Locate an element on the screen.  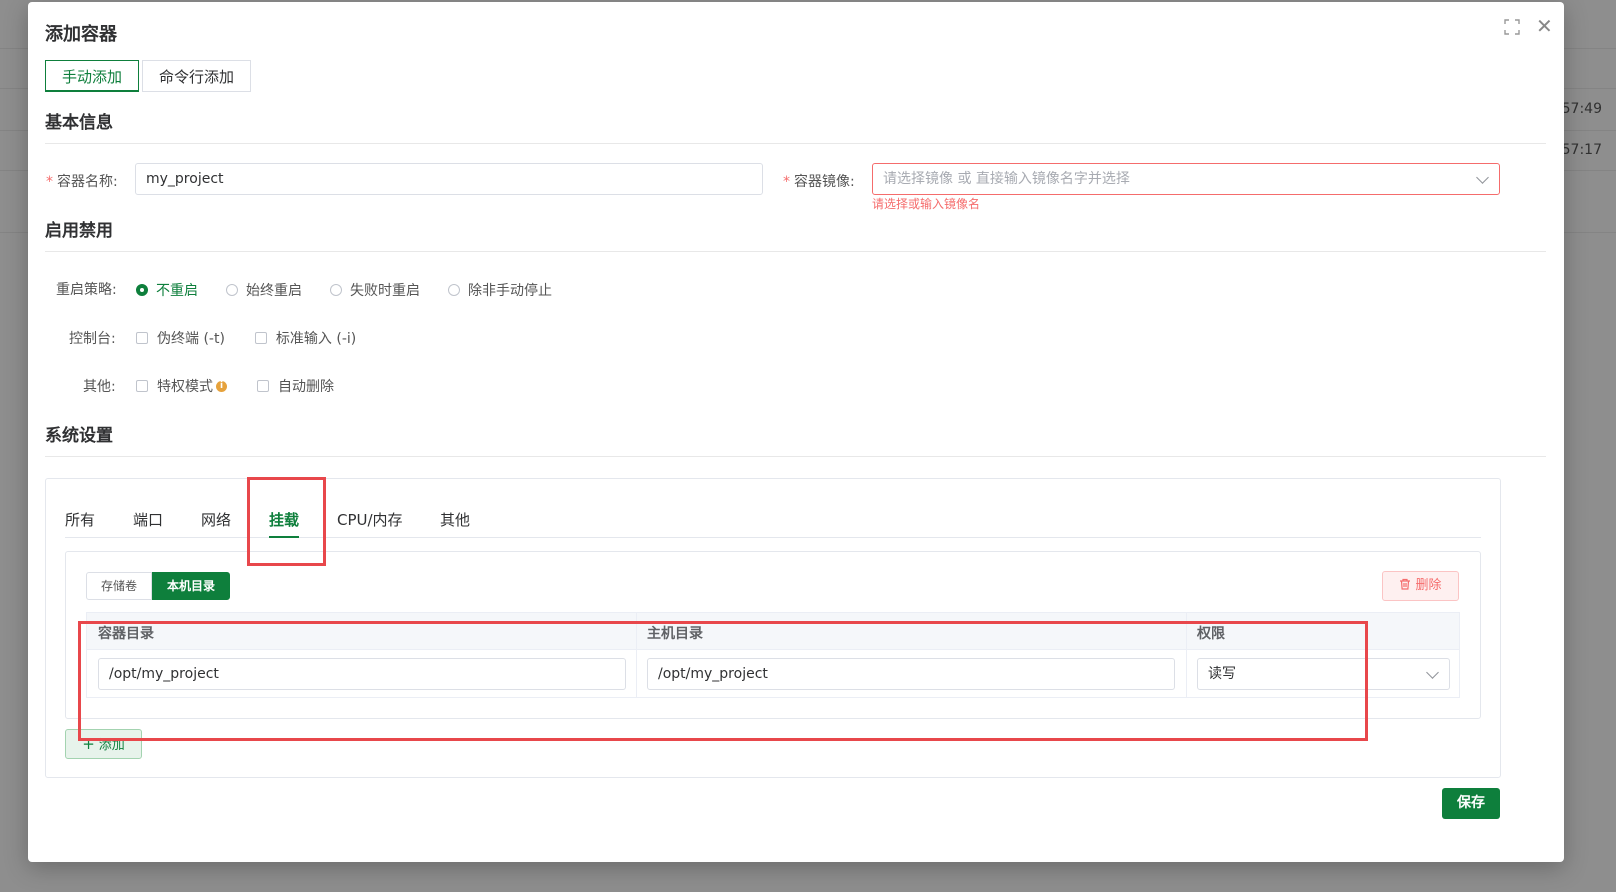
radio-label: 不重启 is located at coordinates (177, 291).